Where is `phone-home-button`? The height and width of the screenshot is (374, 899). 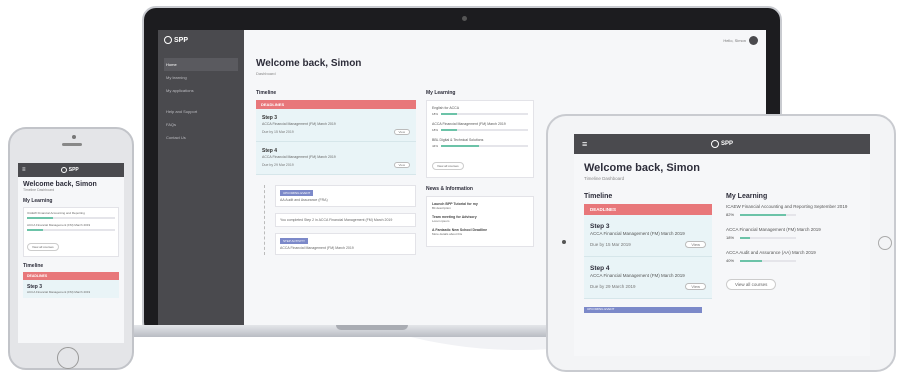 phone-home-button is located at coordinates (68, 358).